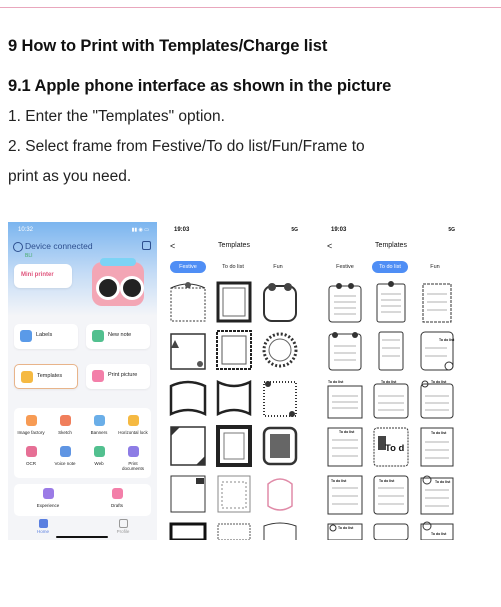 This screenshot has height=607, width=501. Describe the element at coordinates (99, 456) in the screenshot. I see `tool-web: Web` at that location.